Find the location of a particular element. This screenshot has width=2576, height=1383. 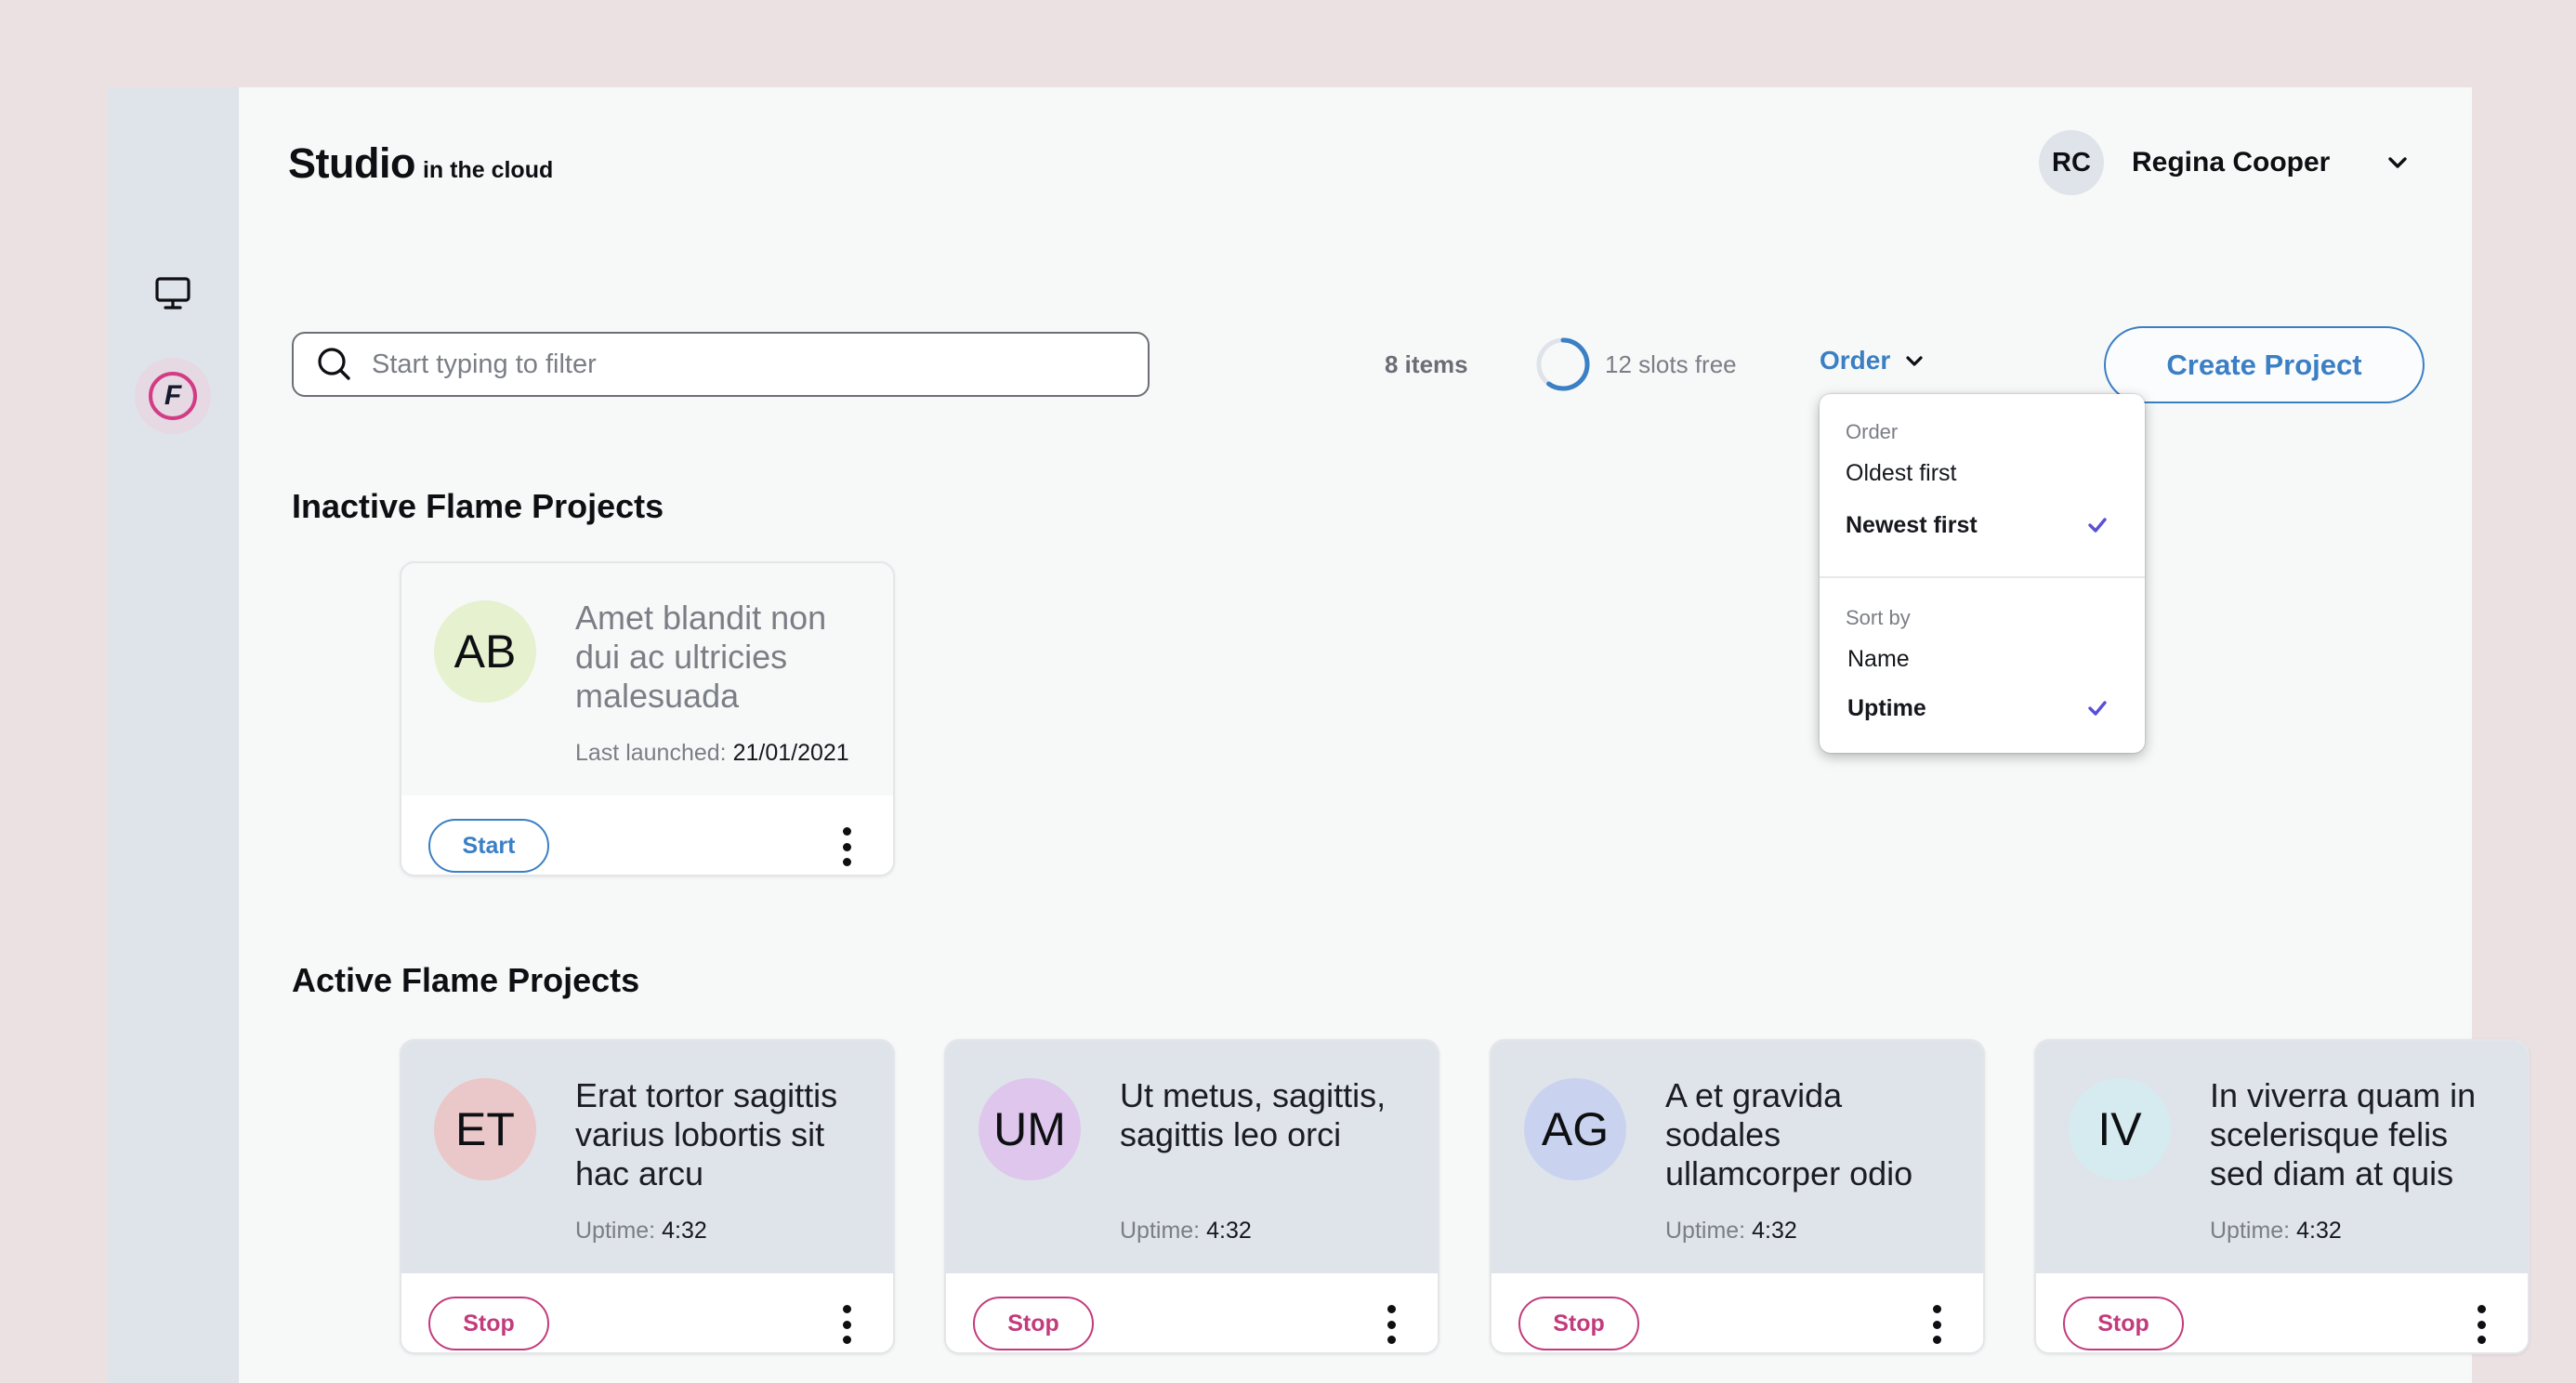

slots-label: 12 slots free is located at coordinates (1671, 363).